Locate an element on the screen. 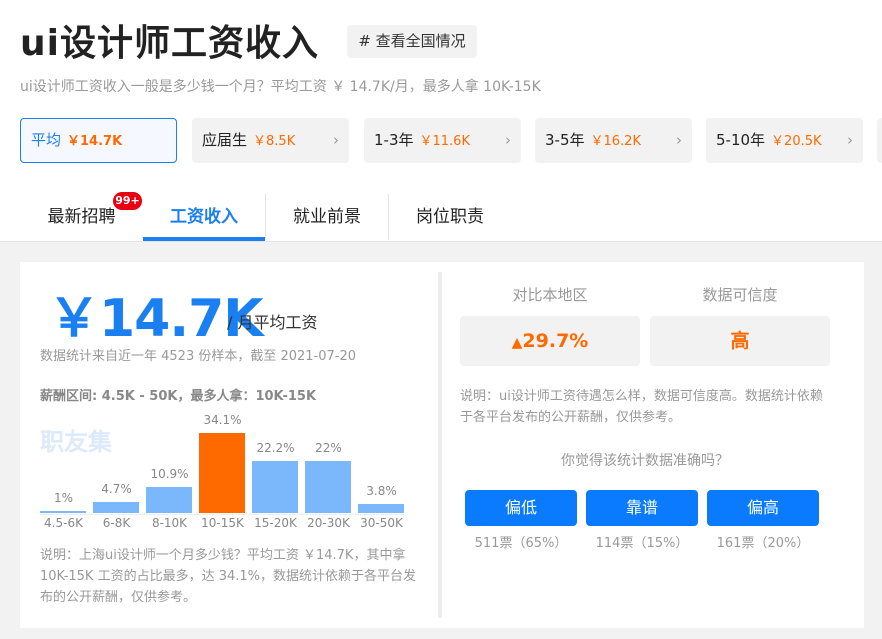 Image resolution: width=882 pixels, height=639 pixels. trust-label: 数据可信度 is located at coordinates (740, 295).